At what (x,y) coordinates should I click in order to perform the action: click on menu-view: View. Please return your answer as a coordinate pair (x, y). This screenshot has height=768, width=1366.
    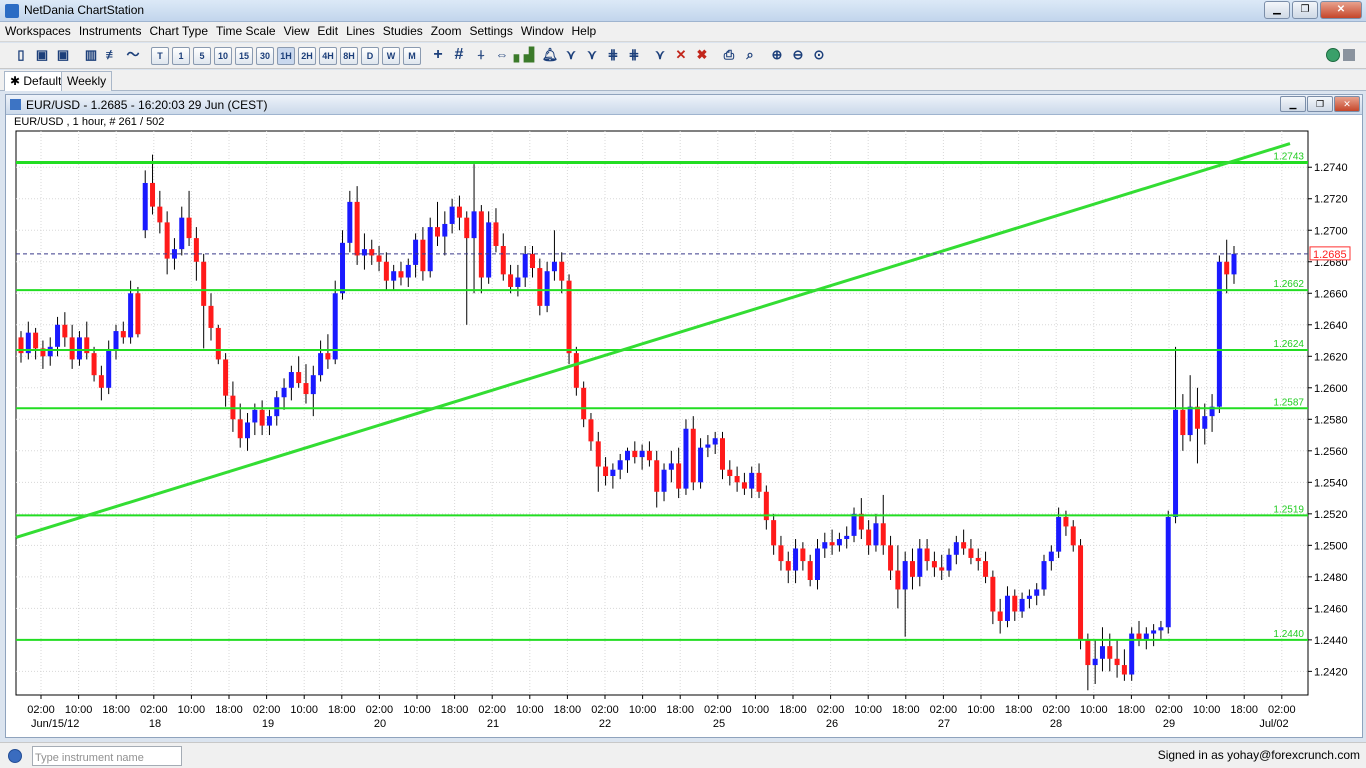
    Looking at the image, I should click on (298, 31).